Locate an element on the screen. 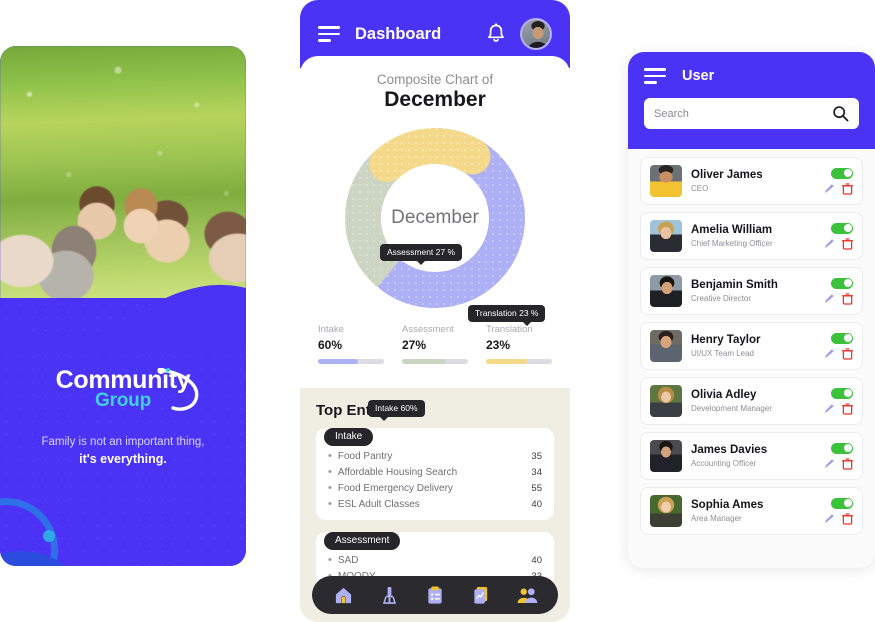  user-role: Chief Marketing Officer is located at coordinates (732, 244).